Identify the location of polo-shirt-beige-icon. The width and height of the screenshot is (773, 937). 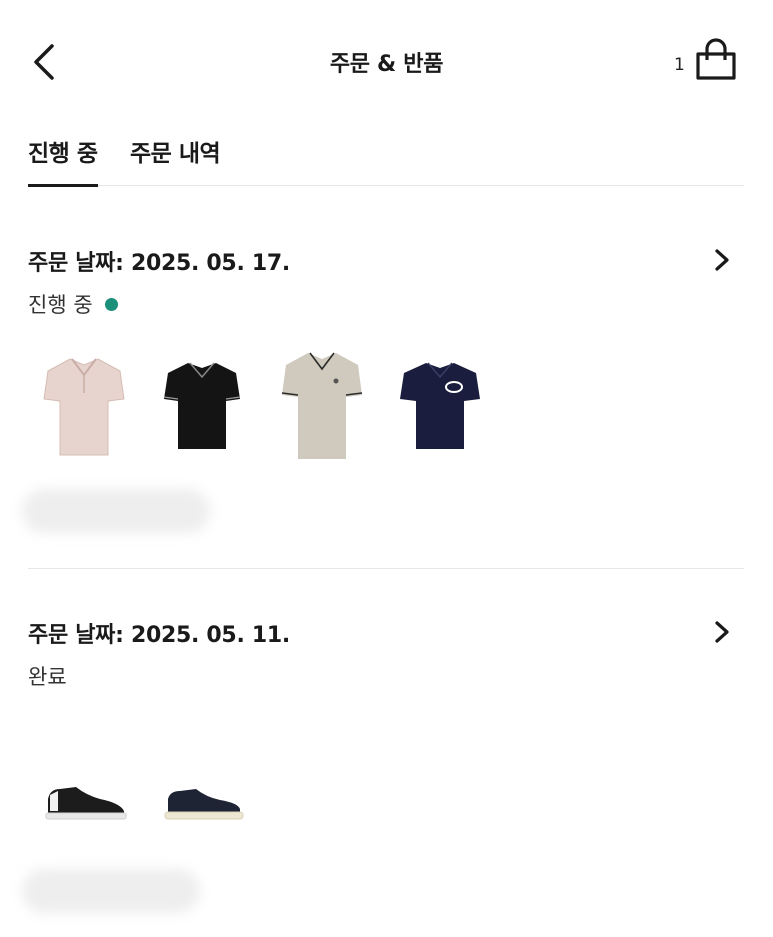
(322, 405).